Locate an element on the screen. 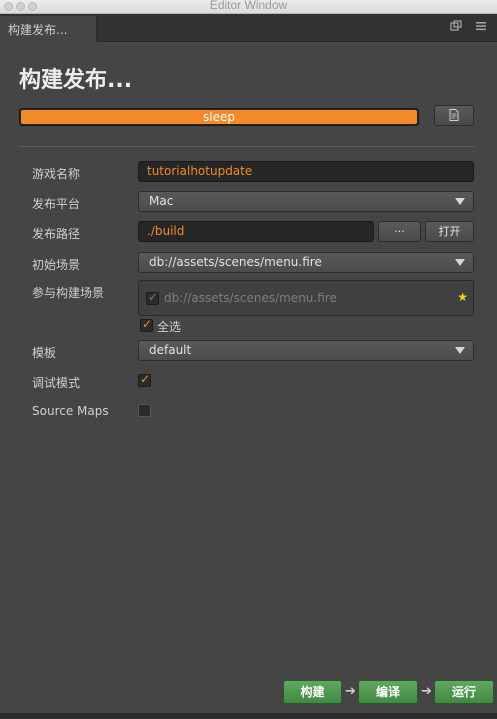  run-button: 运行 is located at coordinates (464, 692).